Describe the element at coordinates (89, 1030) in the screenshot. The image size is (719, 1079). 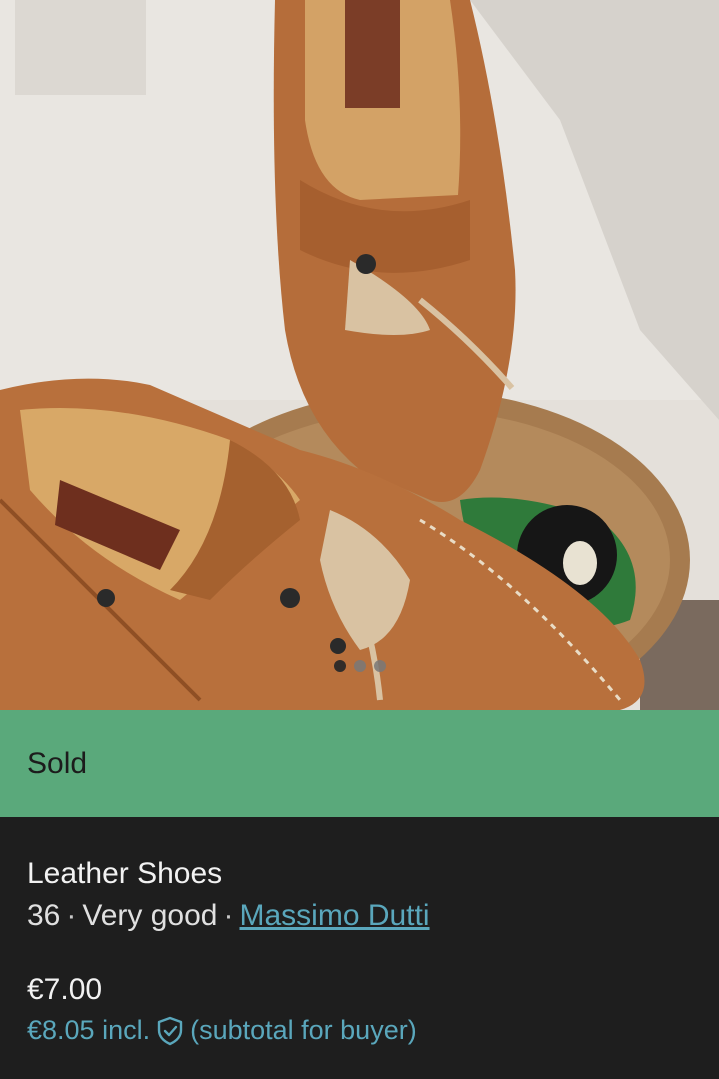
I see `price-incl-value: €8.05 incl.` at that location.